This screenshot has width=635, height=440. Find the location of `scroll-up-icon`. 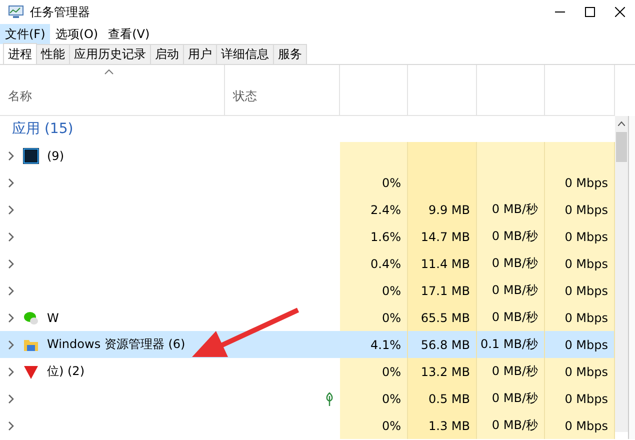

scroll-up-icon is located at coordinates (621, 123).